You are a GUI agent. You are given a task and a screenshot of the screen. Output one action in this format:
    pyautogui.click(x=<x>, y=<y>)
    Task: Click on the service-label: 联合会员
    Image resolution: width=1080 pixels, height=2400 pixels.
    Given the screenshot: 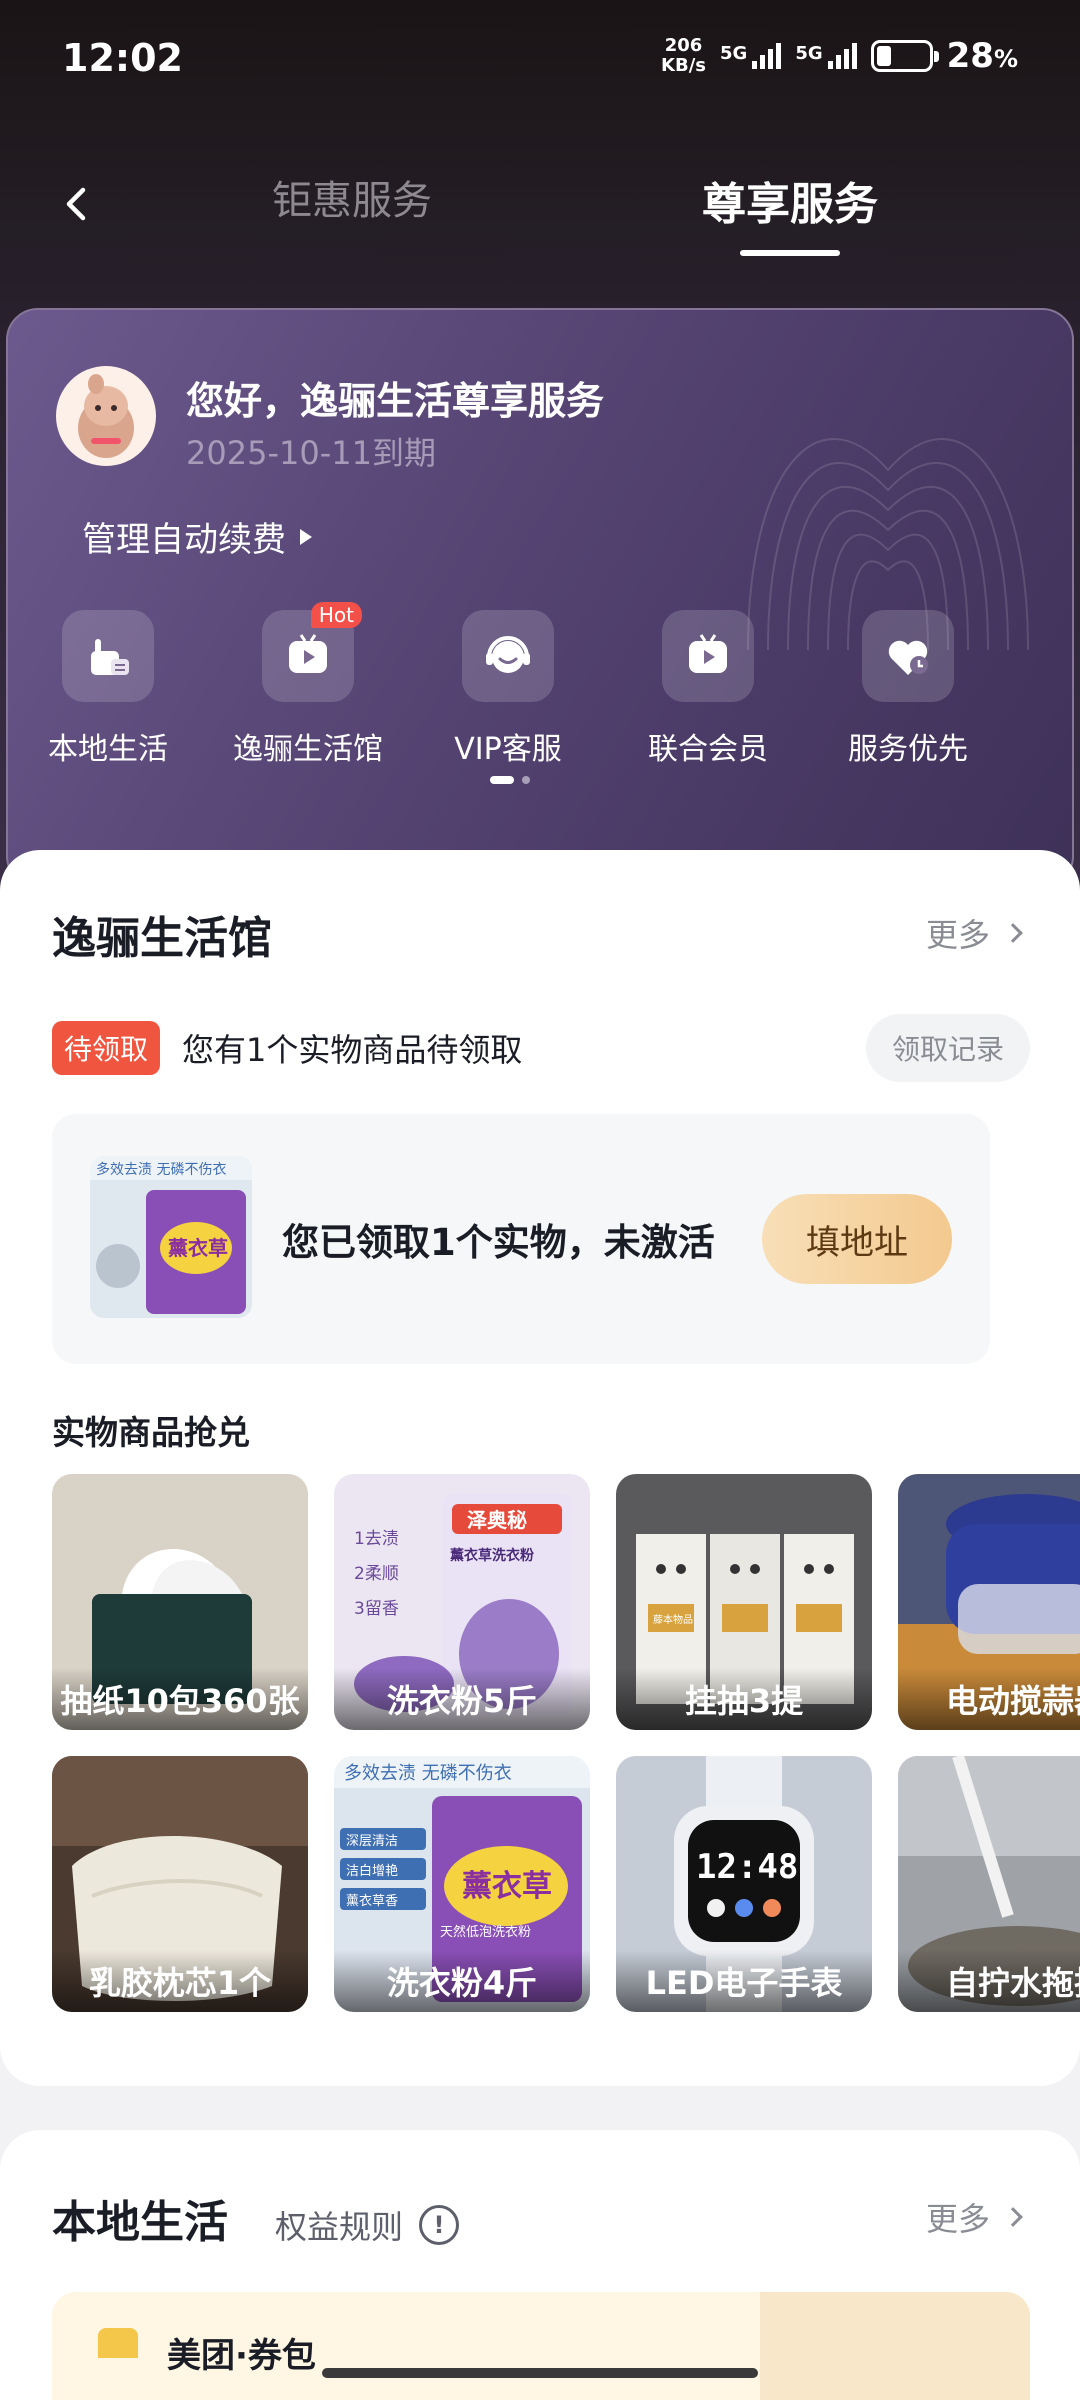 What is the action you would take?
    pyautogui.click(x=708, y=749)
    